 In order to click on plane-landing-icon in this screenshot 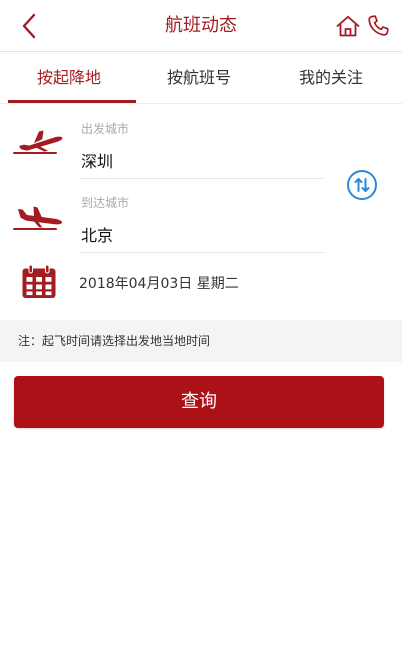, I will do `click(38, 218)`.